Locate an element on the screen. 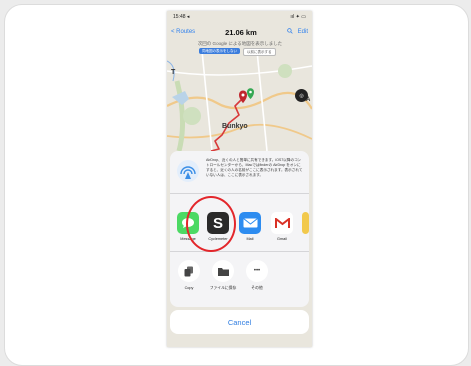 The width and height of the screenshot is (471, 366). partial-app-icon is located at coordinates (305, 223).